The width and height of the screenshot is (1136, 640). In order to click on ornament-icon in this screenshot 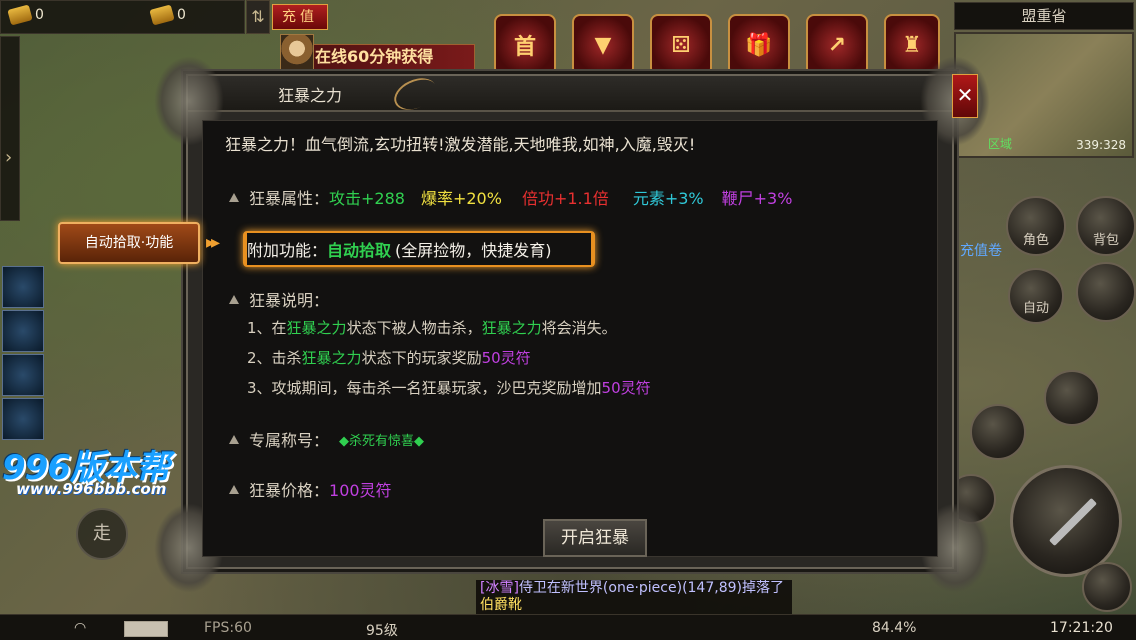, I will do `click(415, 94)`.